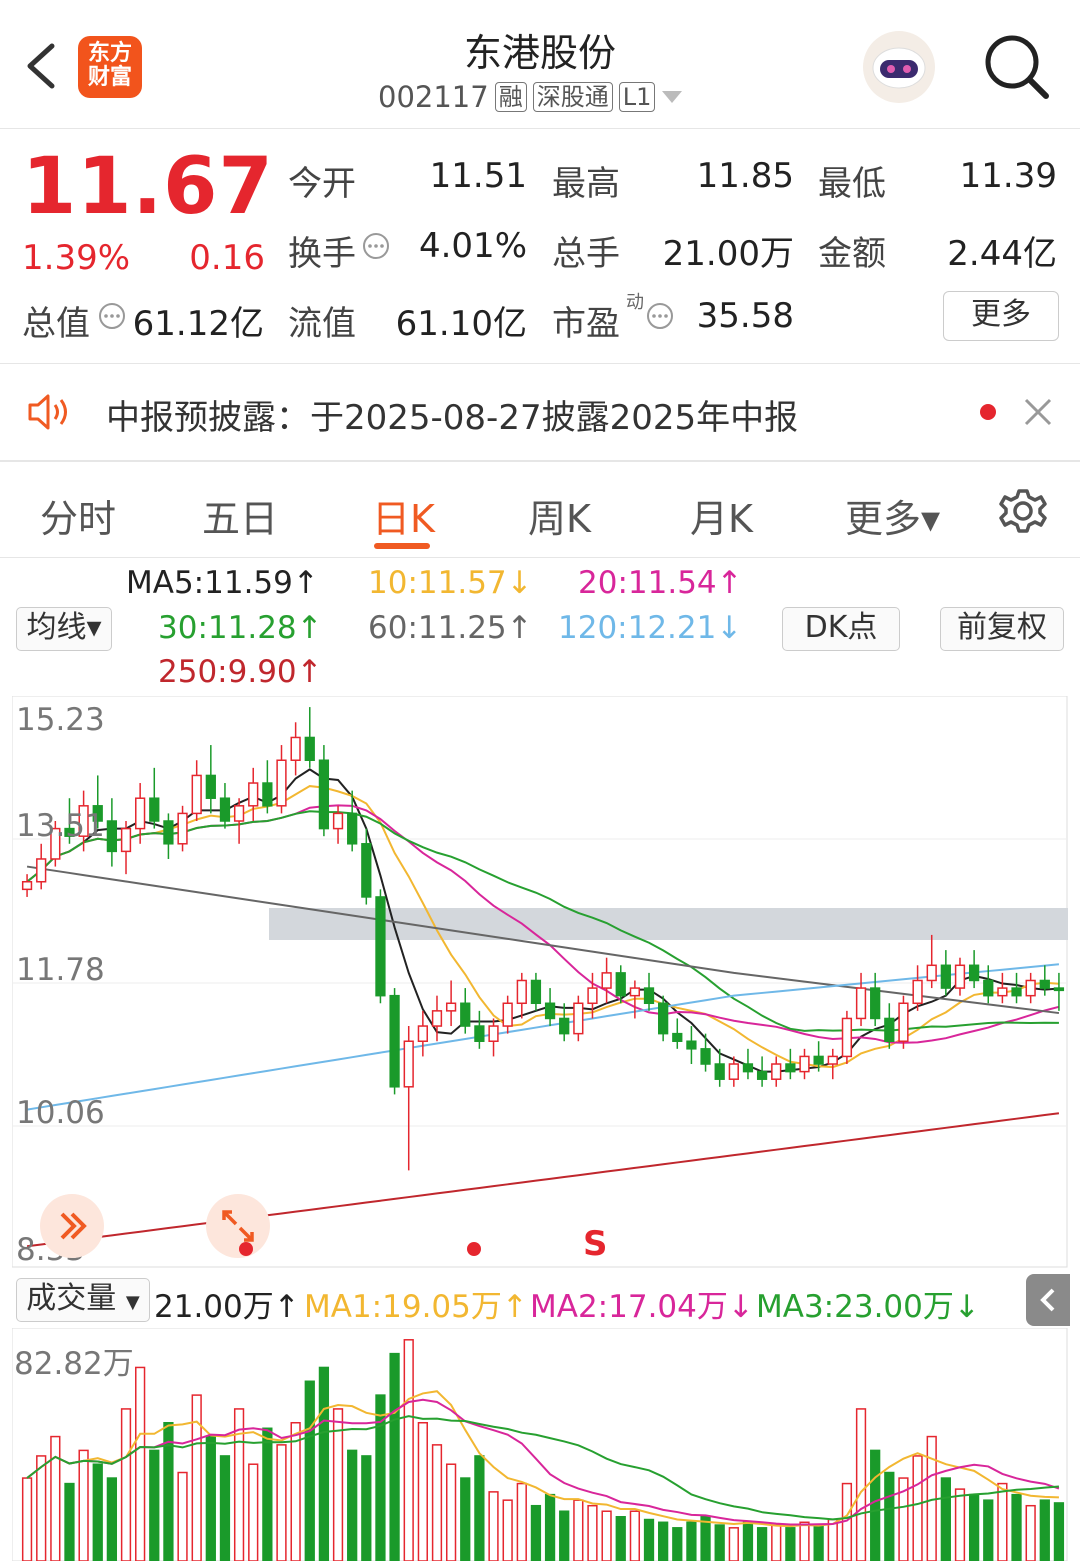  What do you see at coordinates (1002, 629) in the screenshot?
I see `adjust-button: 前复权` at bounding box center [1002, 629].